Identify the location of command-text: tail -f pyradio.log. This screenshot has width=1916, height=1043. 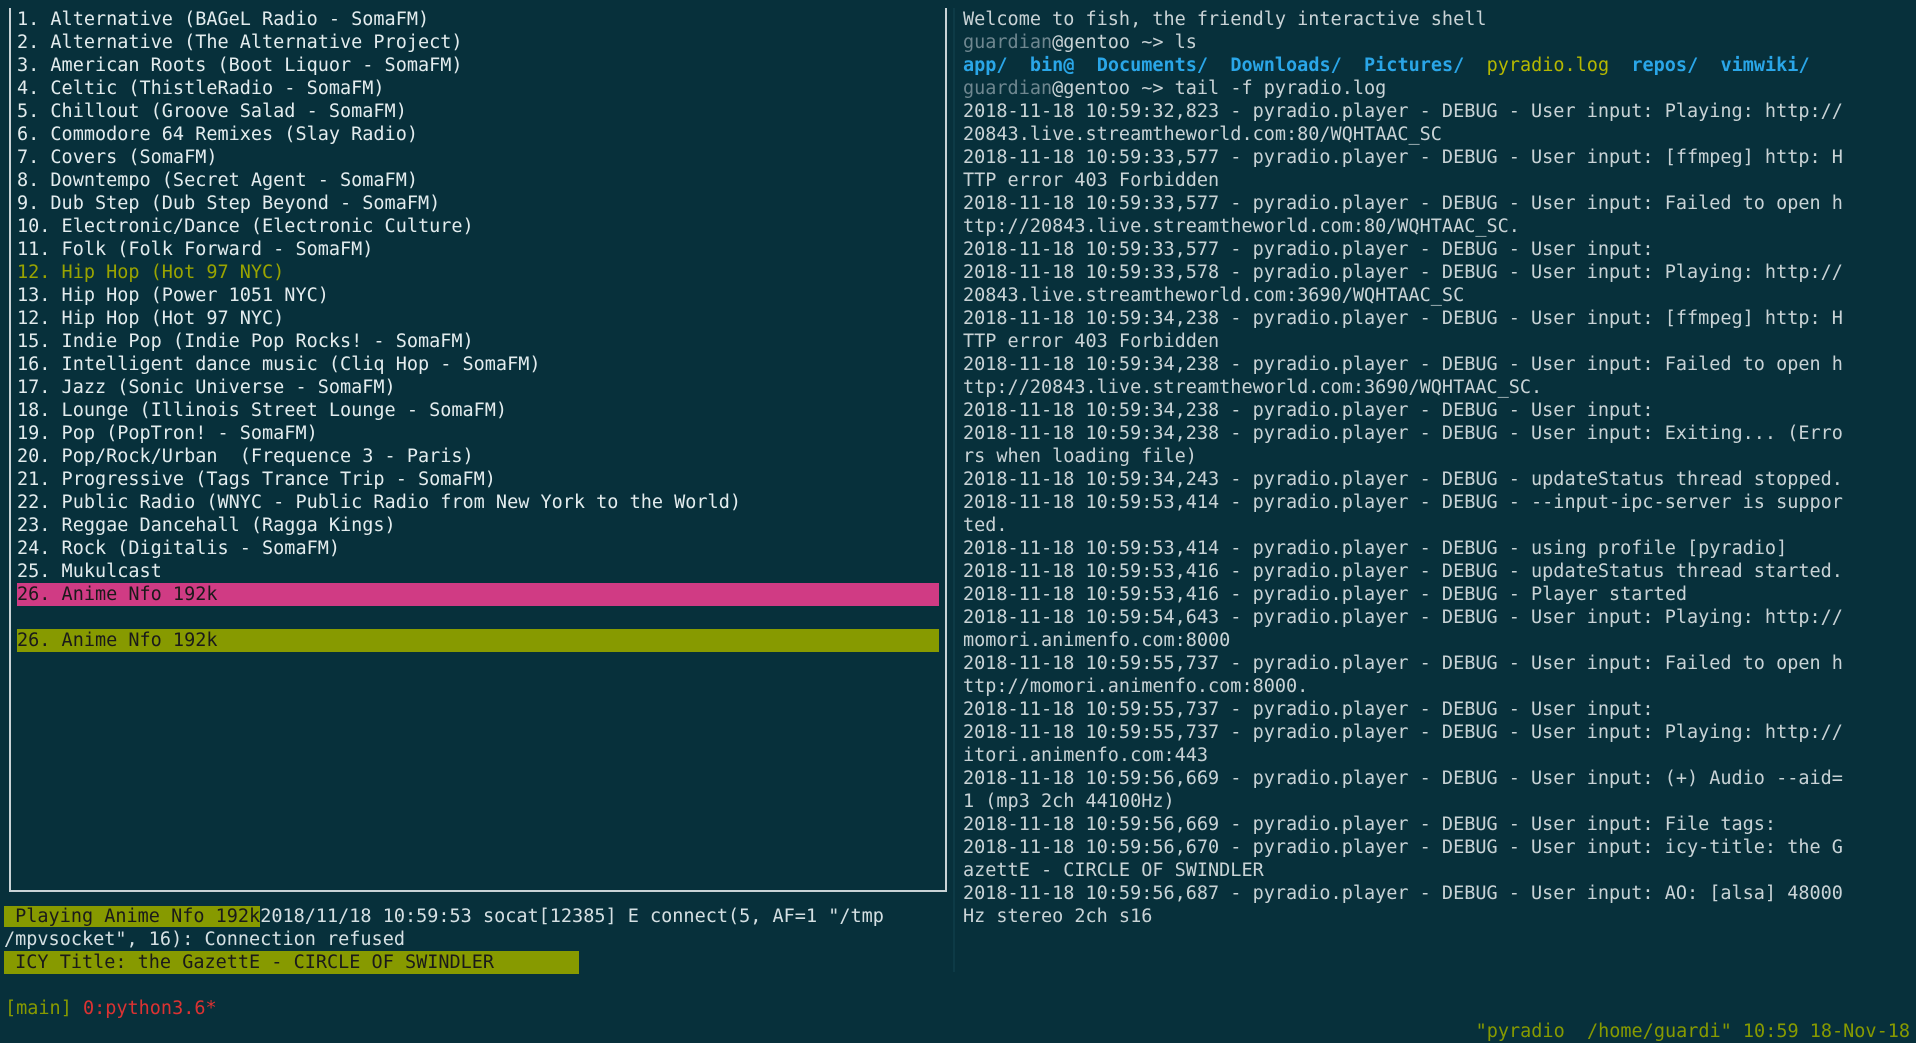
(1280, 88).